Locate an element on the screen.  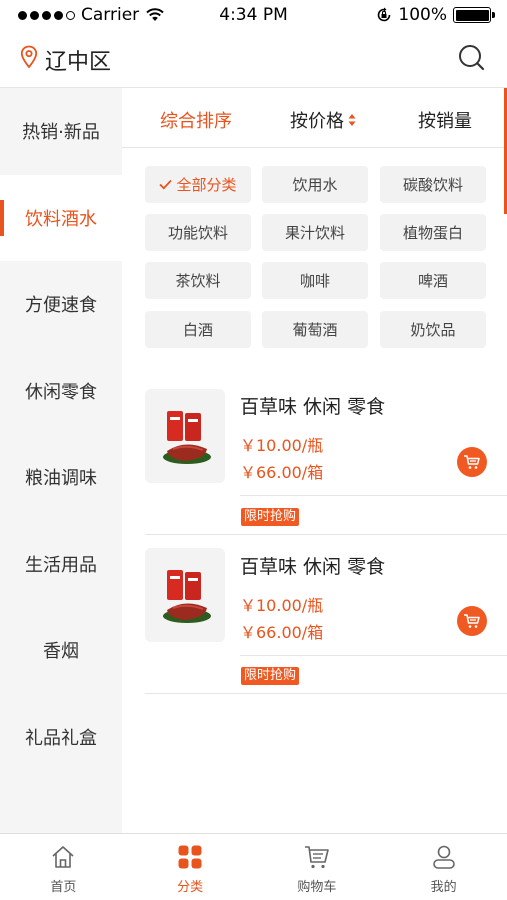
category-icon is located at coordinates (190, 857).